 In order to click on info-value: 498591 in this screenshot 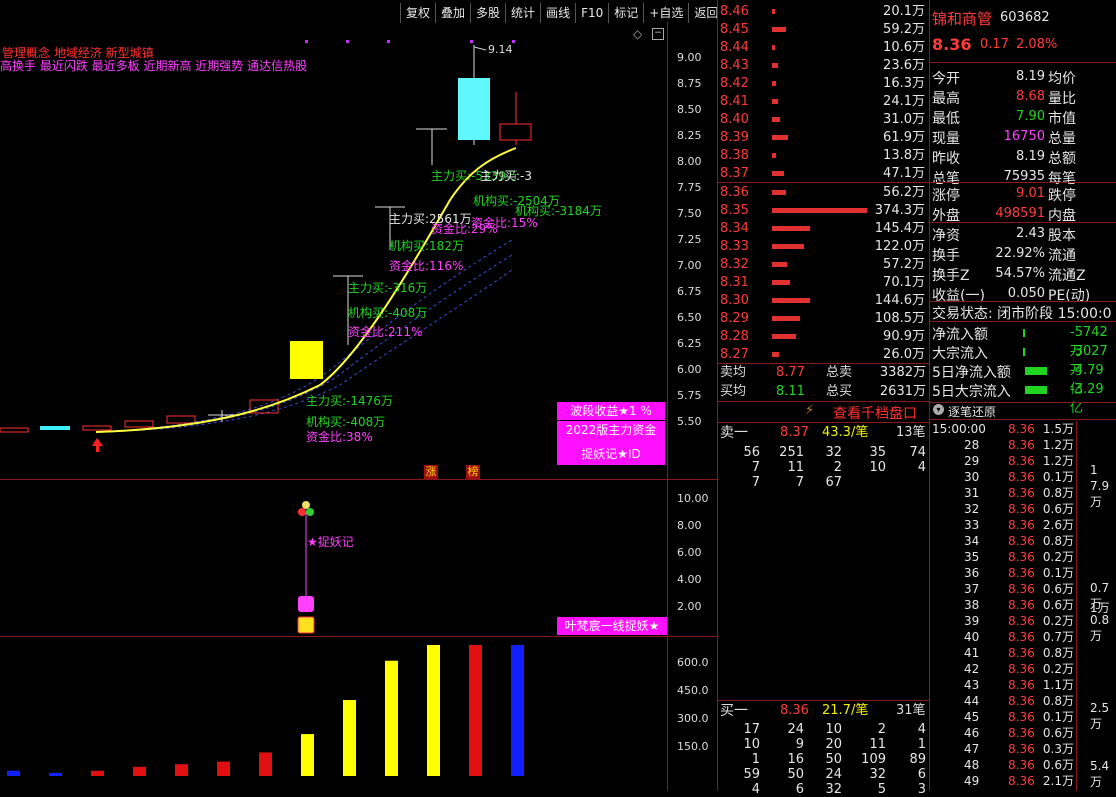, I will do `click(1020, 213)`.